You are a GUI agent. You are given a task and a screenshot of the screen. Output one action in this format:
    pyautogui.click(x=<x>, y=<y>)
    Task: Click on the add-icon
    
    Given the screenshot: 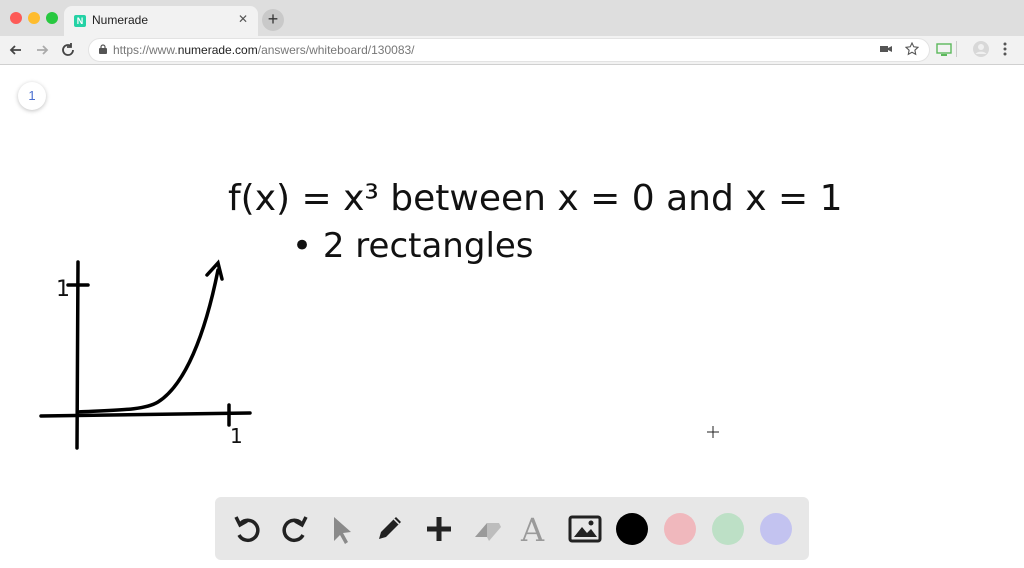 What is the action you would take?
    pyautogui.click(x=439, y=529)
    